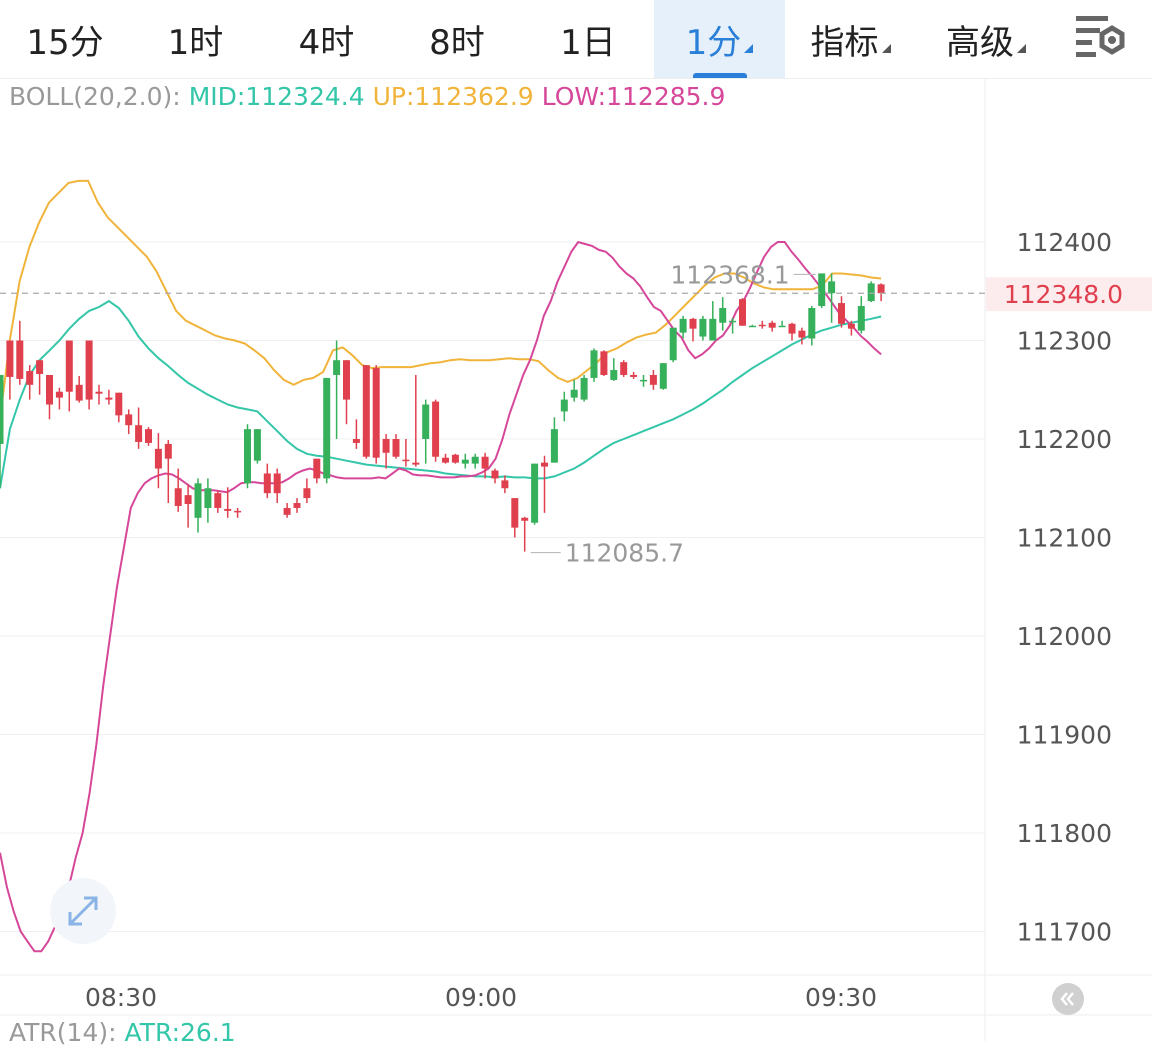 Image resolution: width=1152 pixels, height=1047 pixels. I want to click on y-tick-label: 111700, so click(1064, 932).